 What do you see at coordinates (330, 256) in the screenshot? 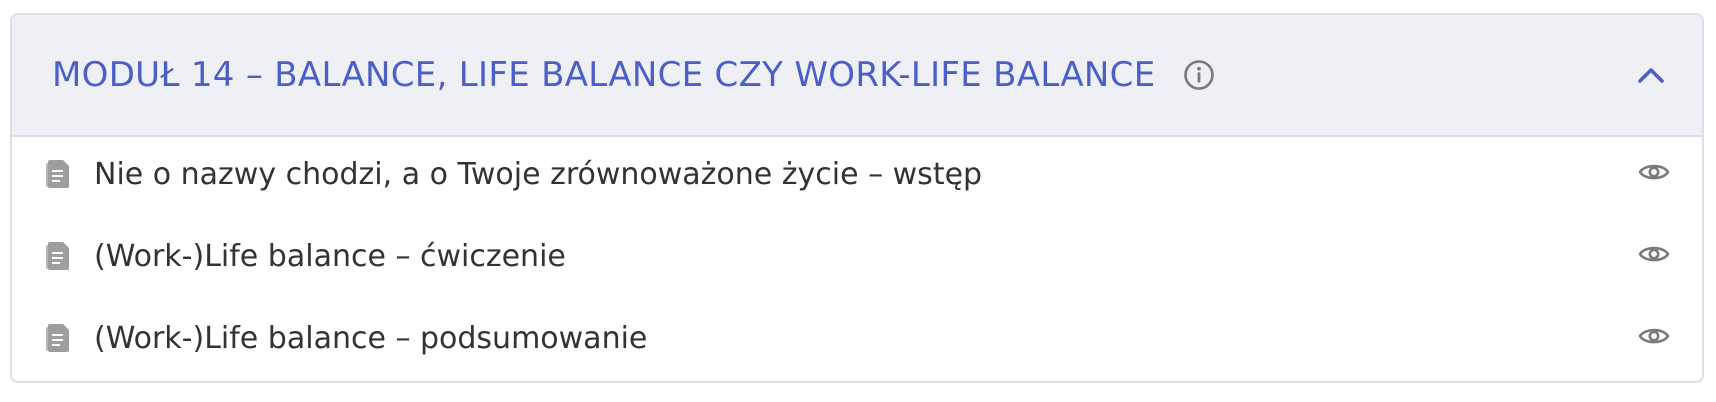
I see `lesson-title: (Work-)Life balance – ćwiczenie` at bounding box center [330, 256].